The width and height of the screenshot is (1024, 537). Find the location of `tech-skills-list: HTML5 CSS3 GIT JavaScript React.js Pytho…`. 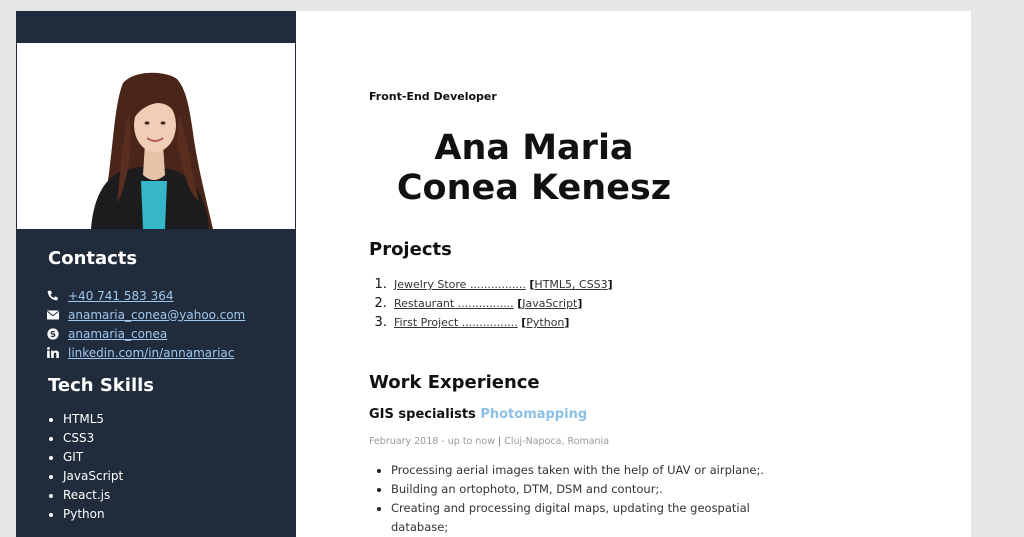

tech-skills-list: HTML5 CSS3 GIT JavaScript React.js Pytho… is located at coordinates (78, 467).